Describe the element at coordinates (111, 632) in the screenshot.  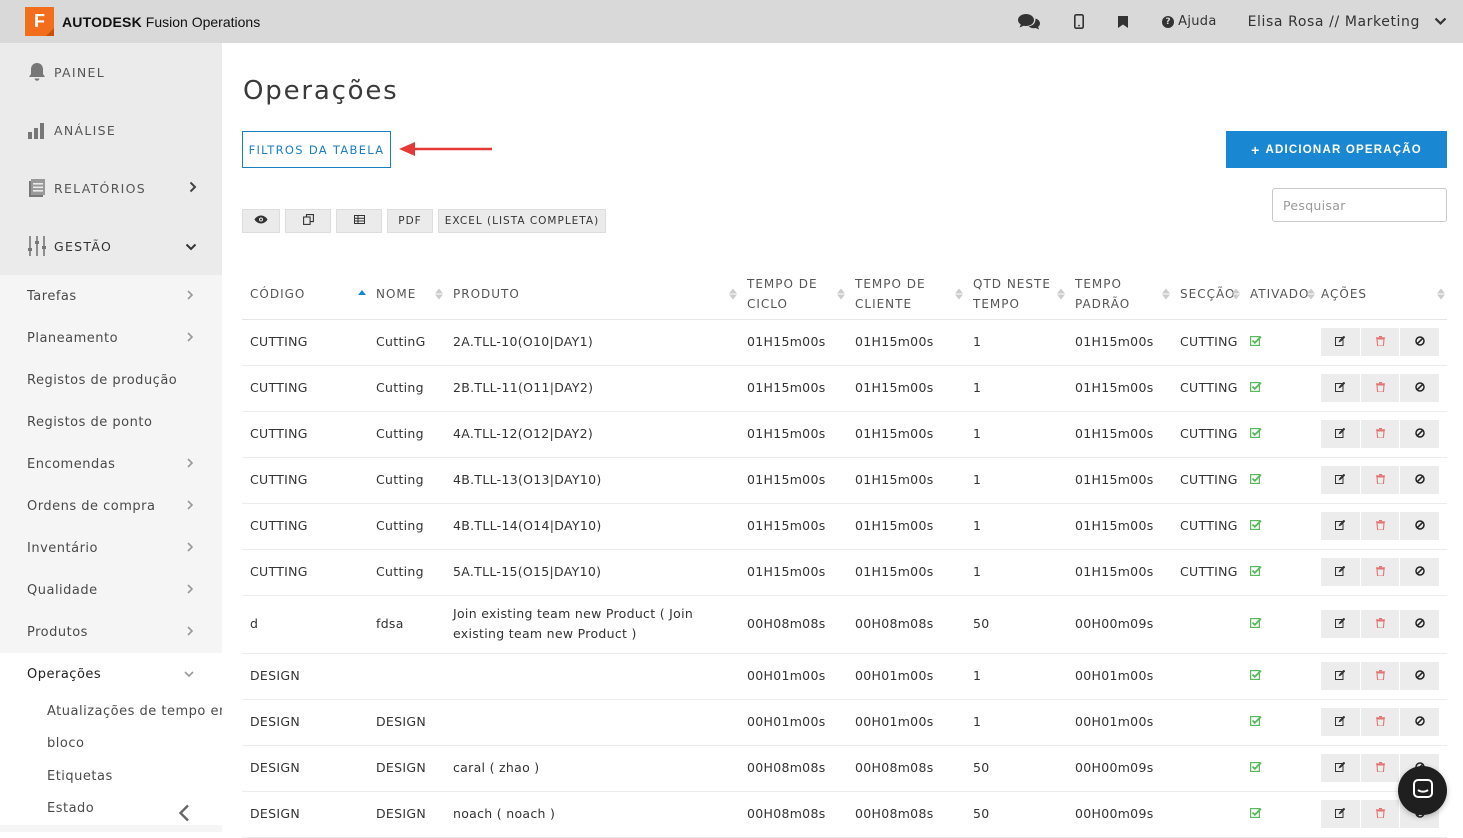
I see `sidebar-subitem: Produtos` at that location.